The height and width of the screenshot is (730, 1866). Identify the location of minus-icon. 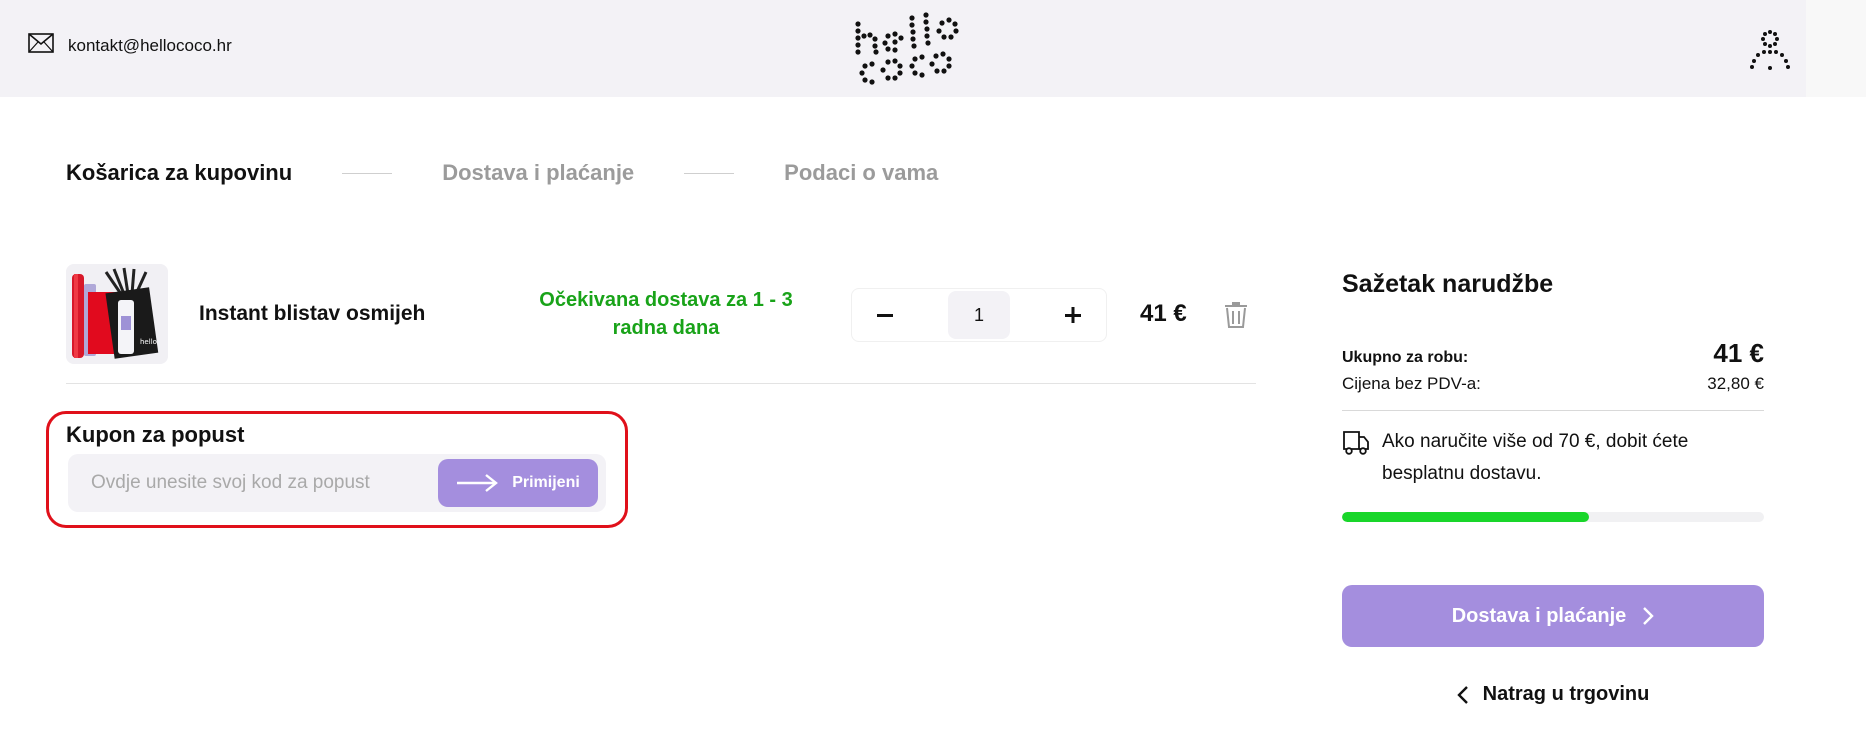
(885, 315).